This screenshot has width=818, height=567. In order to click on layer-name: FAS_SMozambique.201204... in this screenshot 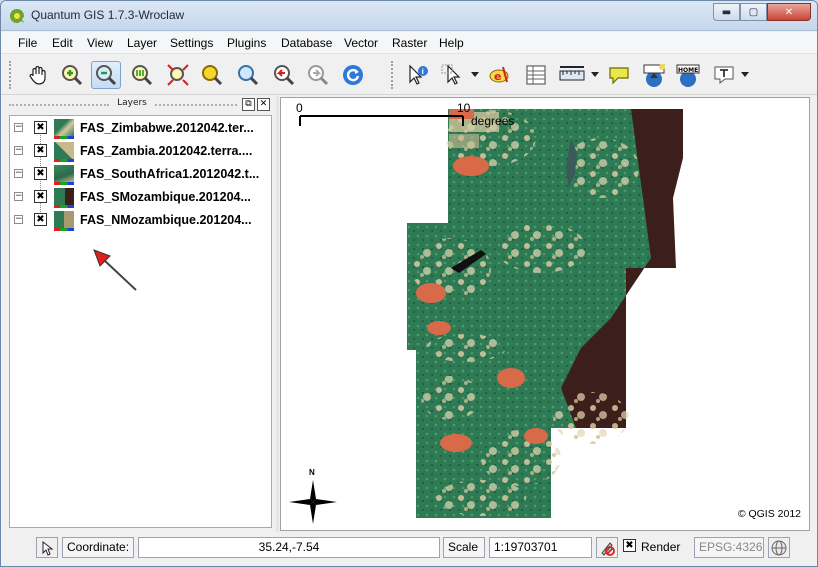, I will do `click(165, 197)`.